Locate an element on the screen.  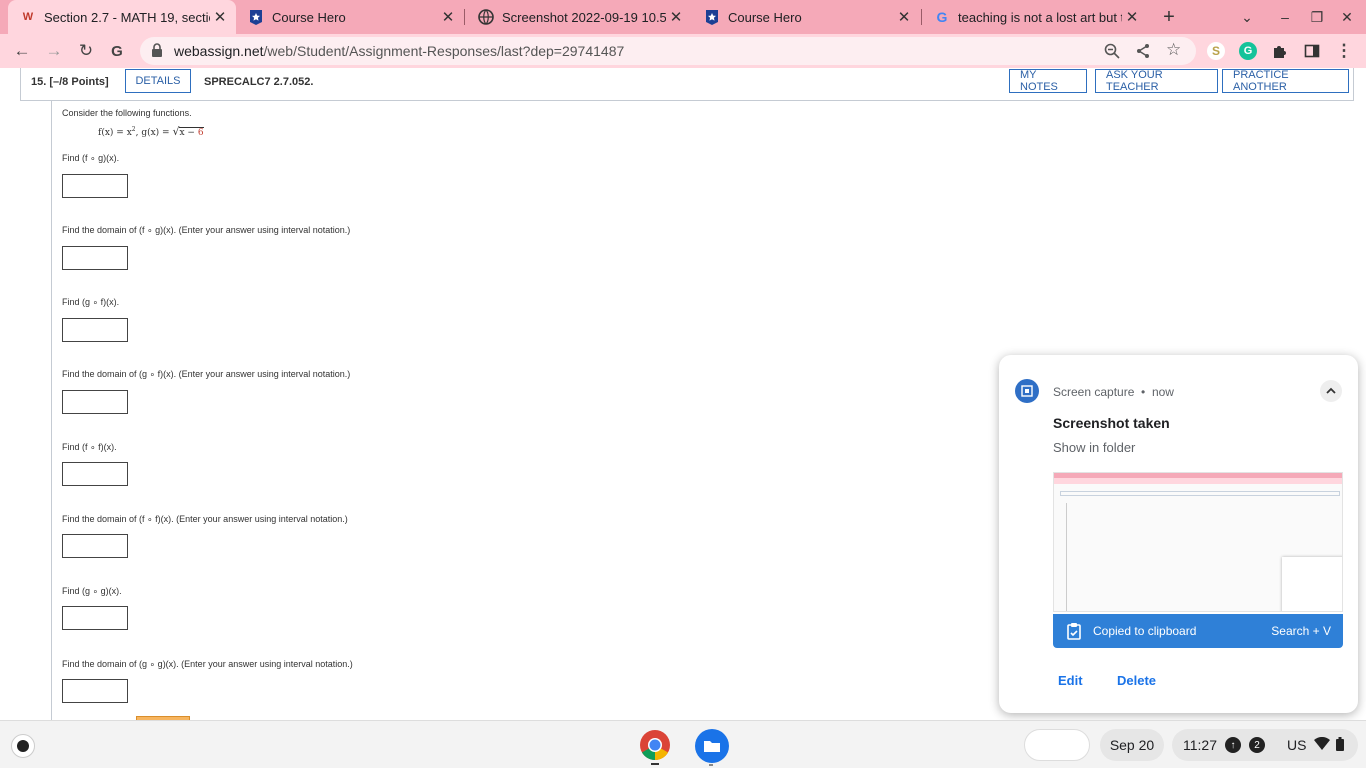
notification-count-badge: 2 is located at coordinates (1257, 745).